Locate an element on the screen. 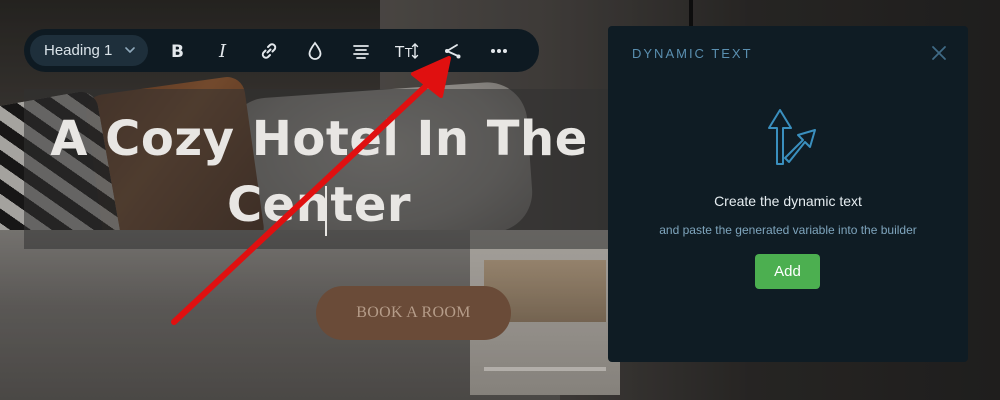  svg-text: I is located at coordinates (222, 51).